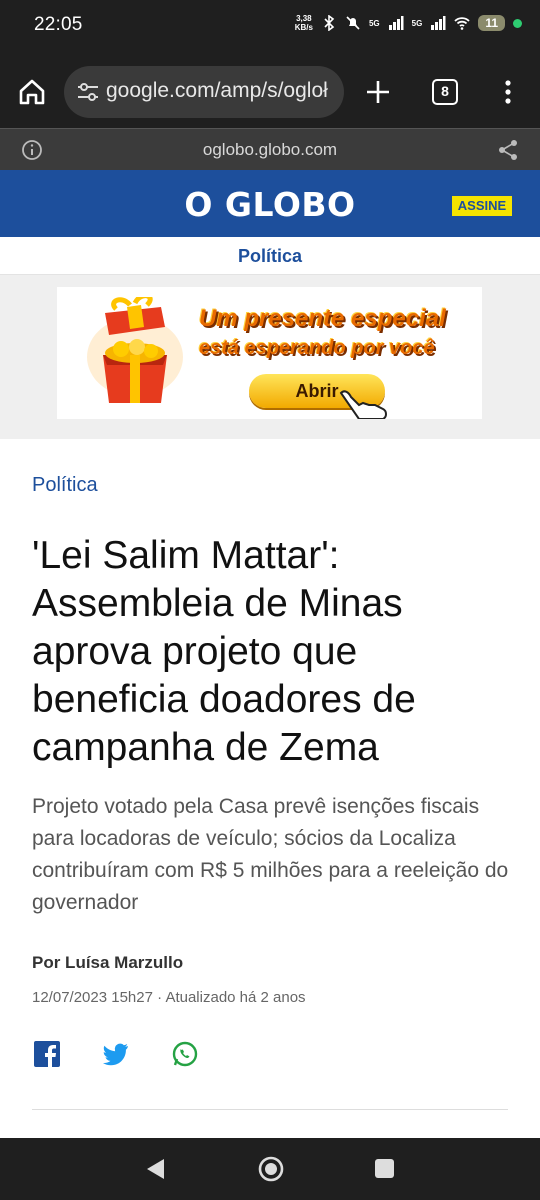 The width and height of the screenshot is (540, 1200). What do you see at coordinates (317, 348) in the screenshot?
I see `ad-subheadline: está esperando por você` at bounding box center [317, 348].